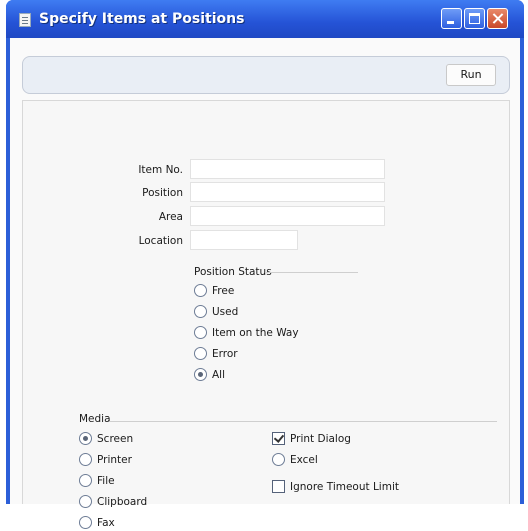 The image size is (528, 531). I want to click on window-title: Specify Items at Positions, so click(142, 19).